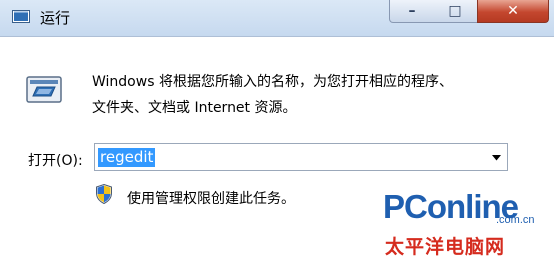 This screenshot has height=275, width=554. I want to click on description-line-1: Windows 将根据您所输入的名称，为您打开相应的程序、, so click(272, 82).